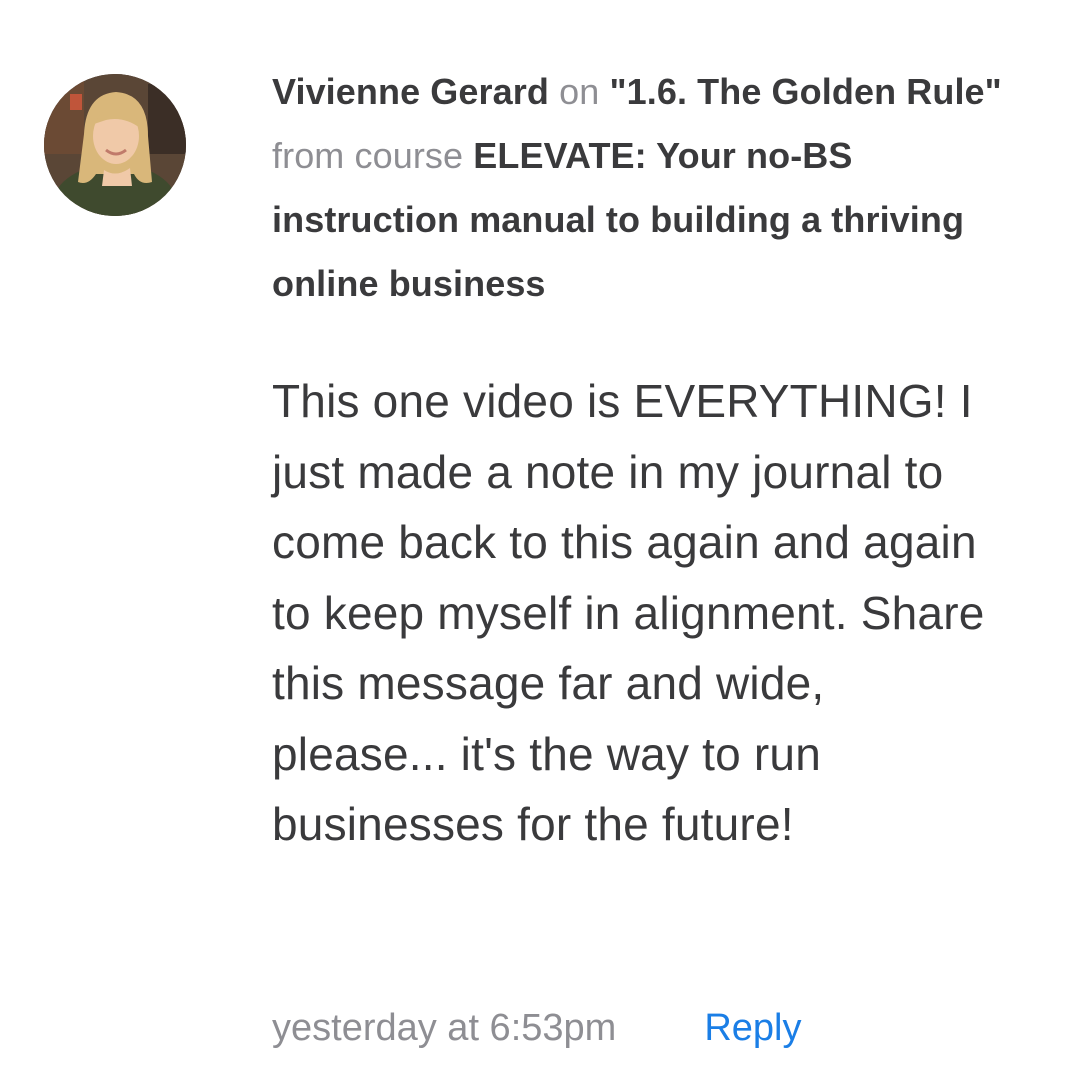 This screenshot has height=1080, width=1080. What do you see at coordinates (579, 91) in the screenshot?
I see `on-label: on` at bounding box center [579, 91].